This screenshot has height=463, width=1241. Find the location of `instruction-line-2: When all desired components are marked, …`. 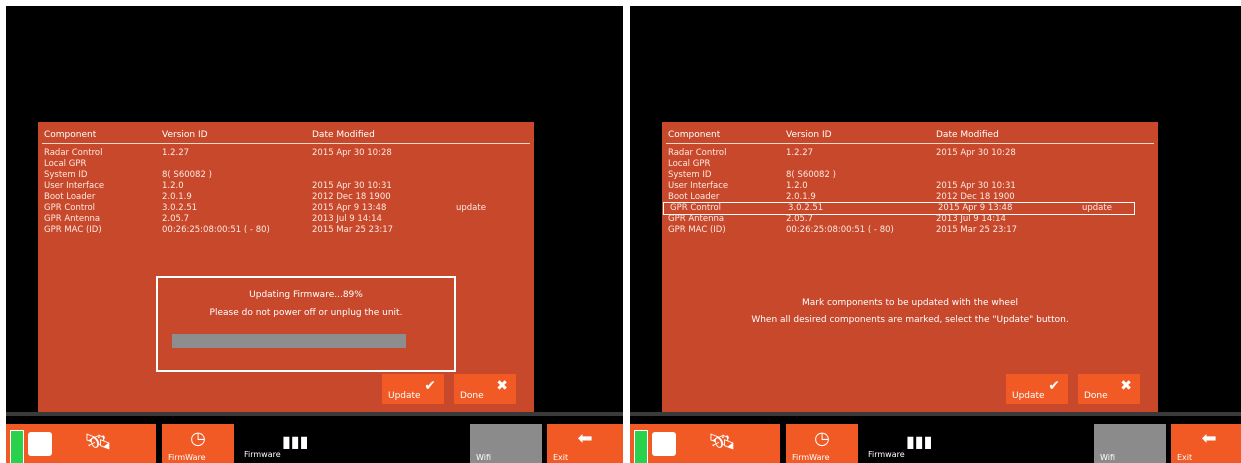

instruction-line-2: When all desired components are marked, … is located at coordinates (910, 320).